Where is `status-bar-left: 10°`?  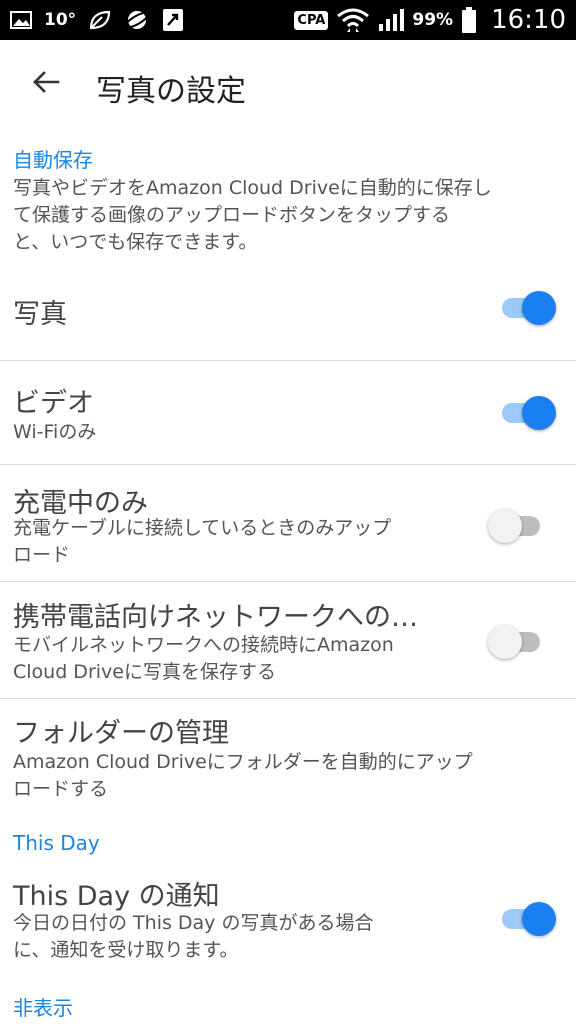
status-bar-left: 10° is located at coordinates (97, 20).